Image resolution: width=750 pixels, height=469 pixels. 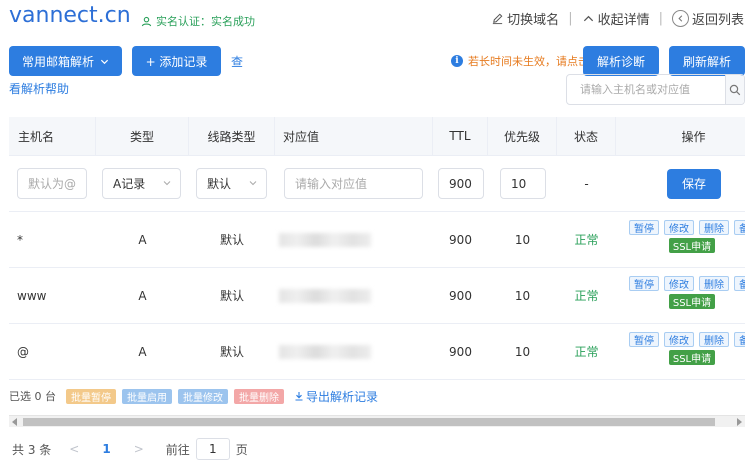 What do you see at coordinates (646, 89) in the screenshot?
I see `search-input` at bounding box center [646, 89].